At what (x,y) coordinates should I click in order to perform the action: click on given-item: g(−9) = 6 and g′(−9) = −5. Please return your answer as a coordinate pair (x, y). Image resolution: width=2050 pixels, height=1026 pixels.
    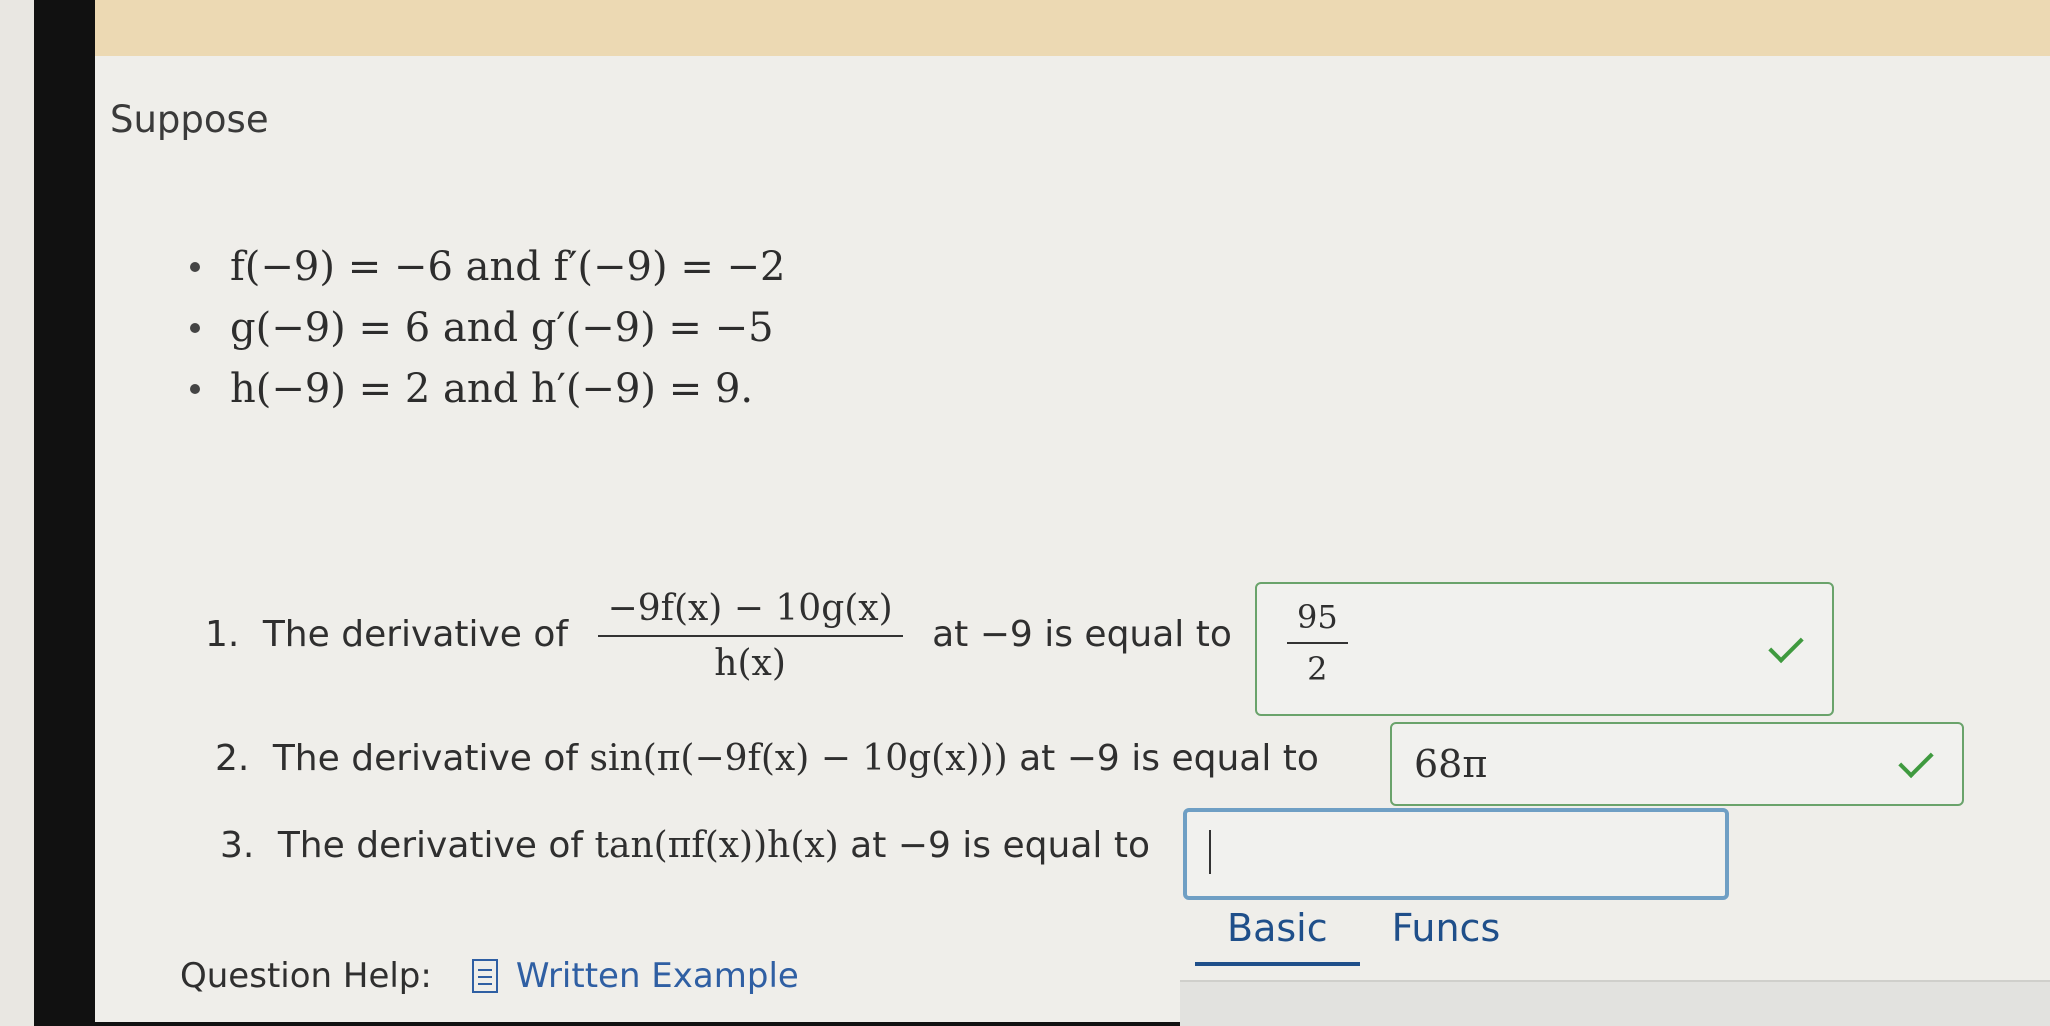
    Looking at the image, I should click on (488, 327).